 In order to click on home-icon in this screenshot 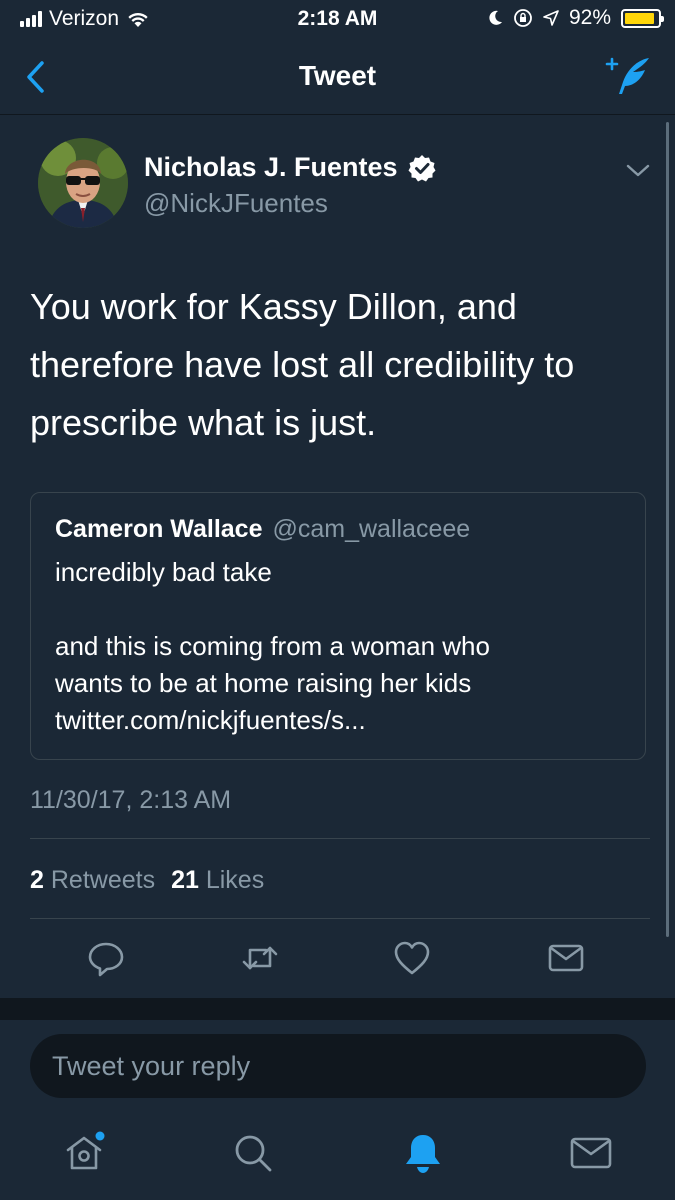, I will do `click(85, 1153)`.